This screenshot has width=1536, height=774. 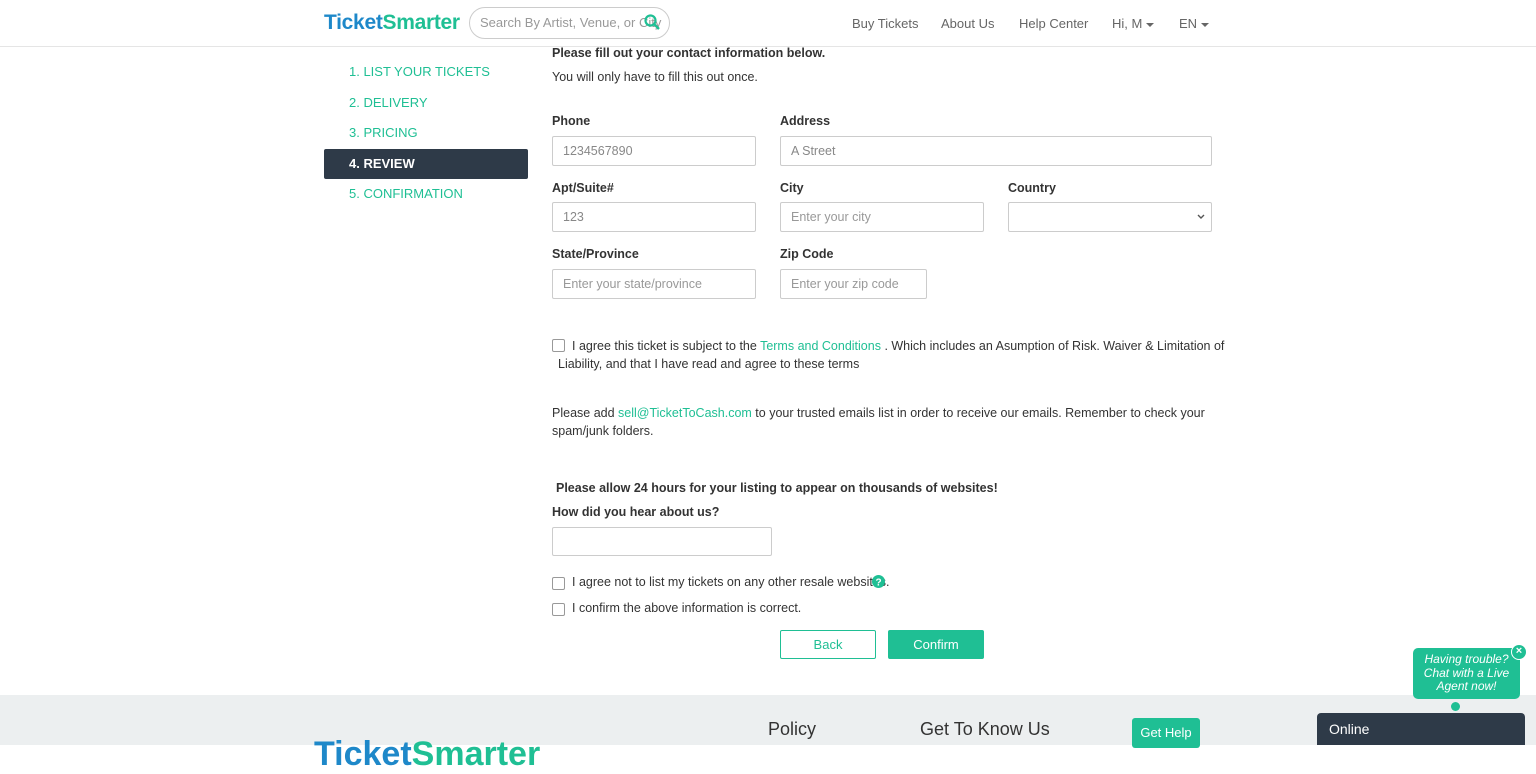 What do you see at coordinates (1032, 188) in the screenshot?
I see `country-label: Country` at bounding box center [1032, 188].